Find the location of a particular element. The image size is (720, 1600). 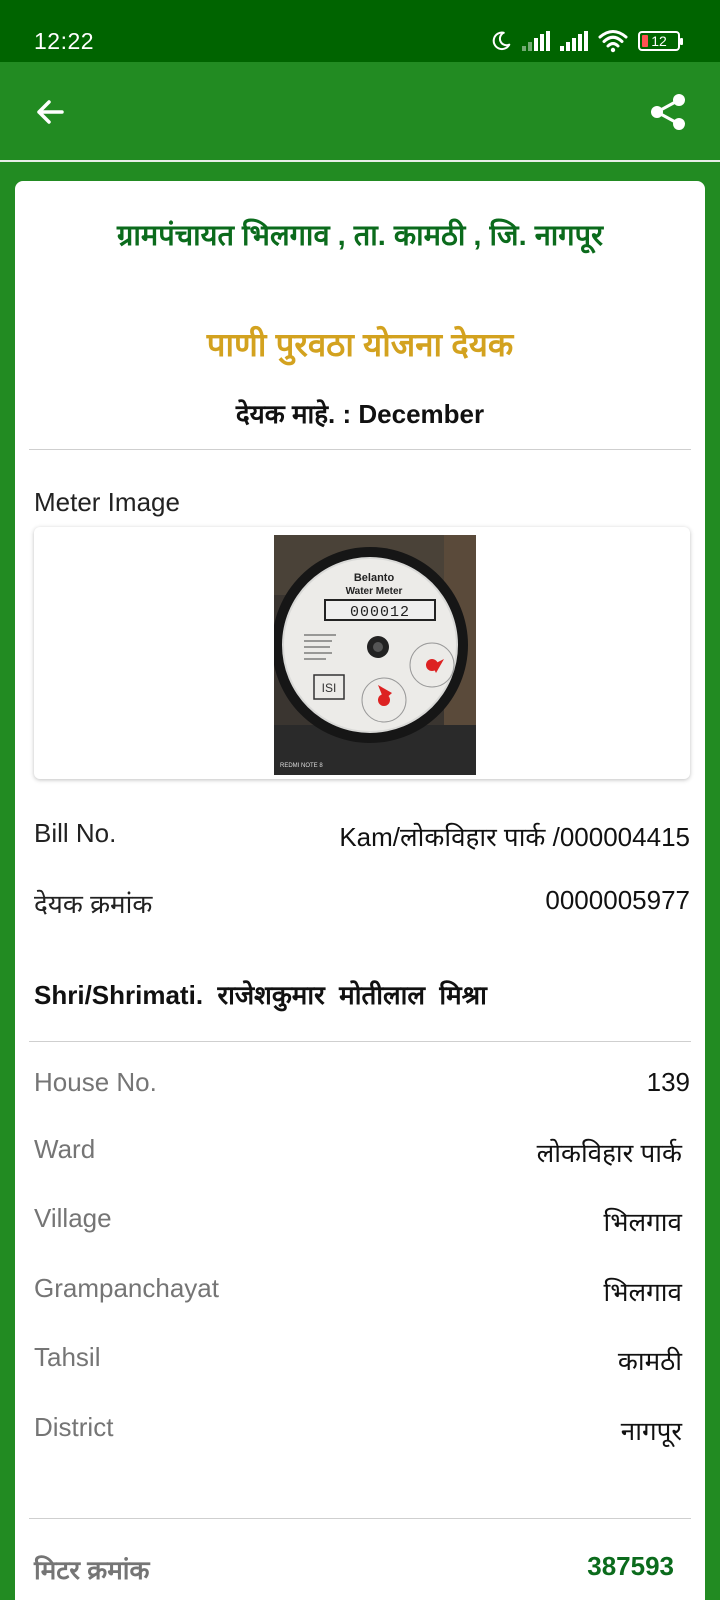

meter-brand: Belanto is located at coordinates (374, 578).